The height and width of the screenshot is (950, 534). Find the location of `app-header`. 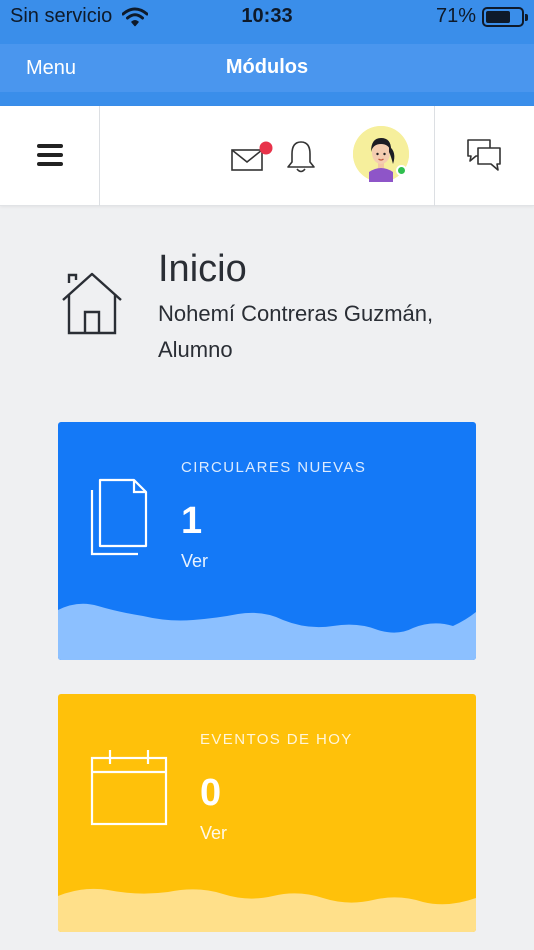

app-header is located at coordinates (267, 156).